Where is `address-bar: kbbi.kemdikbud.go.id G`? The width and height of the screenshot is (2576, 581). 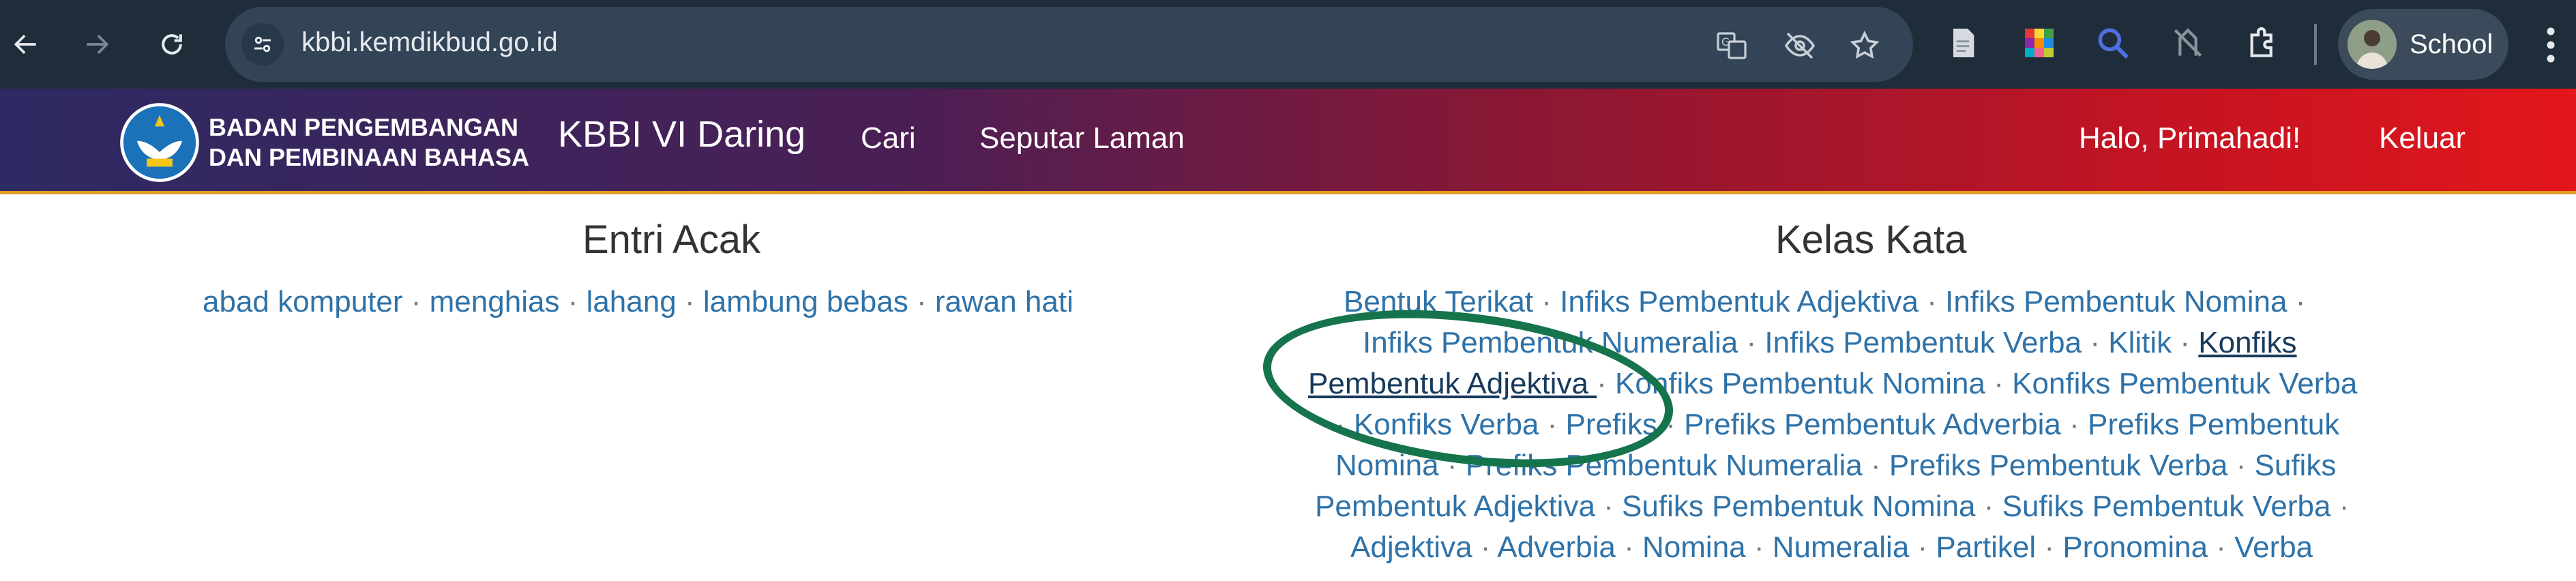
address-bar: kbbi.kemdikbud.go.id G is located at coordinates (1069, 44).